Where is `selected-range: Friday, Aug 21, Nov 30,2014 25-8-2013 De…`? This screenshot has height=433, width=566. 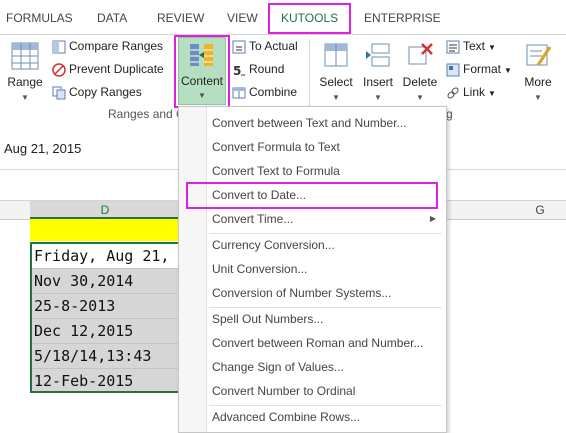 selected-range: Friday, Aug 21, Nov 30,2014 25-8-2013 De… is located at coordinates (106, 318).